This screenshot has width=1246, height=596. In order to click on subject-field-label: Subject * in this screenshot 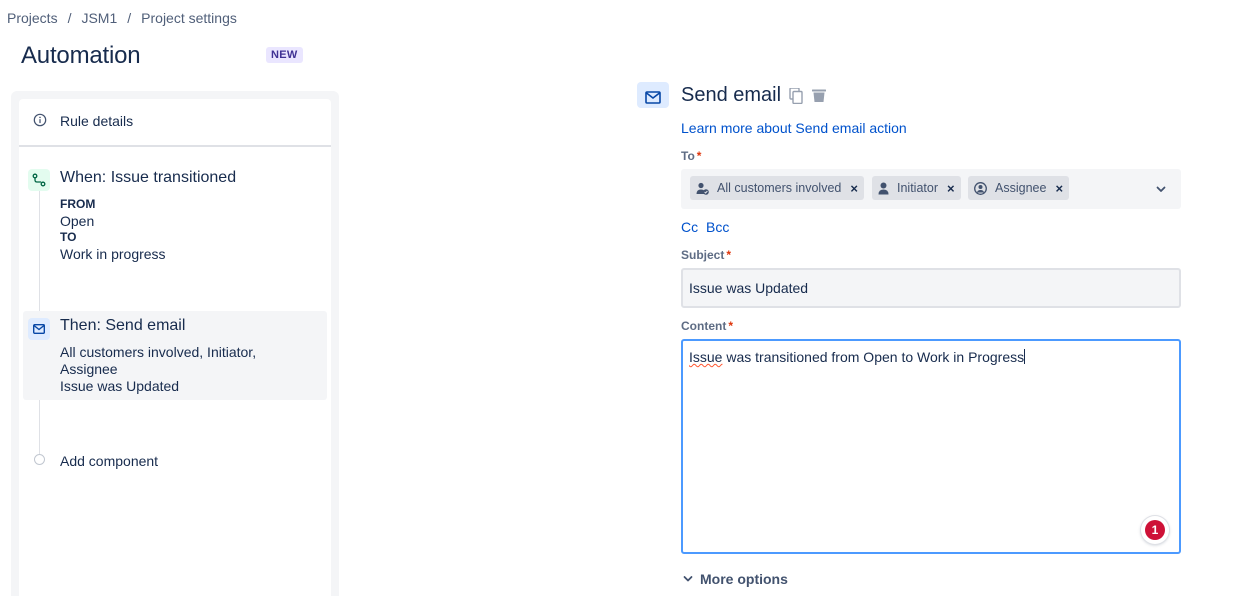, I will do `click(706, 255)`.